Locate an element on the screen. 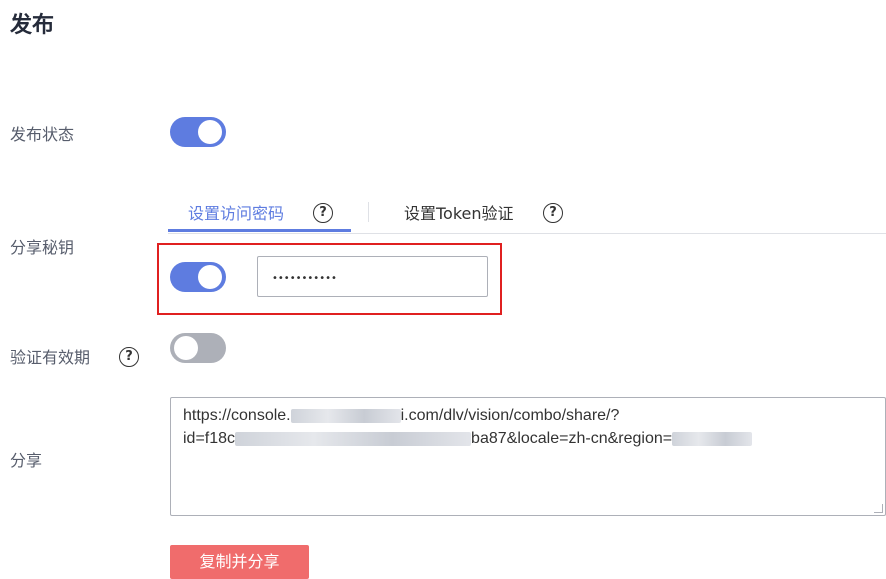 This screenshot has width=886, height=579. publish-status-toggle is located at coordinates (198, 132).